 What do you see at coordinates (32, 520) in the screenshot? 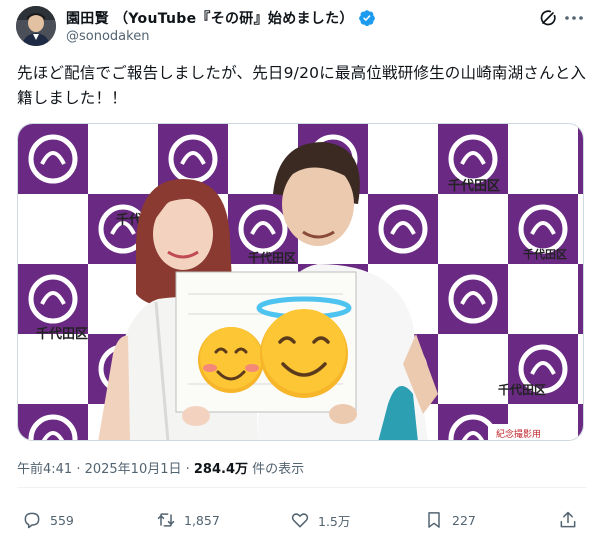
I see `reply-icon` at bounding box center [32, 520].